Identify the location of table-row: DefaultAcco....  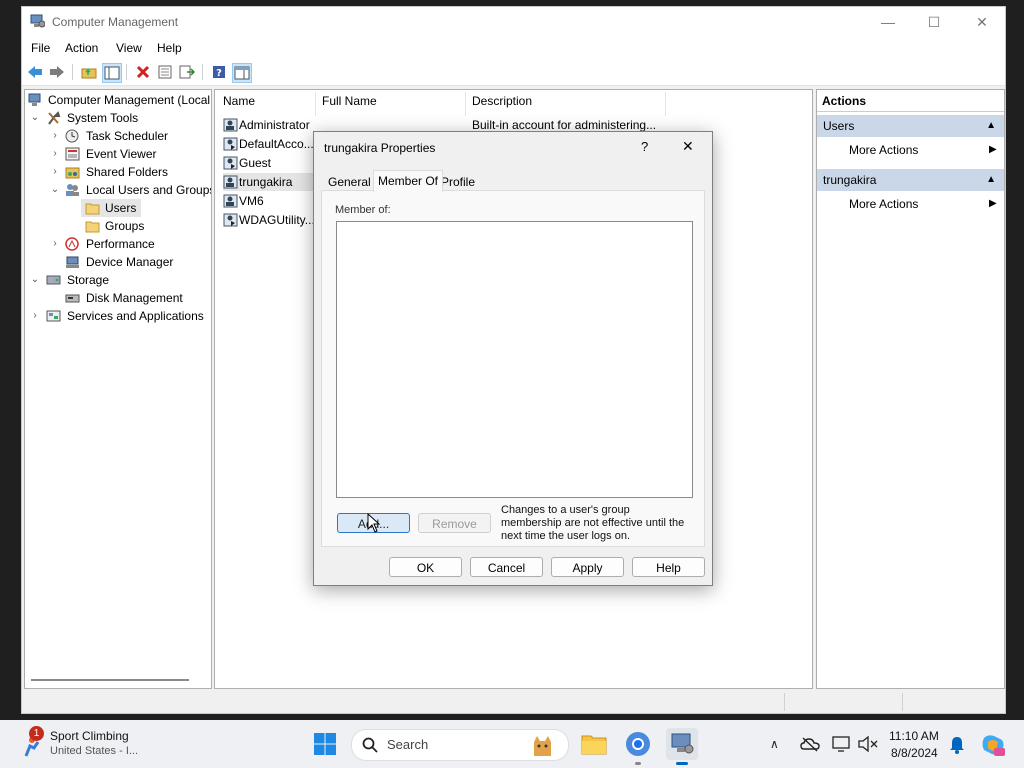
(273, 144).